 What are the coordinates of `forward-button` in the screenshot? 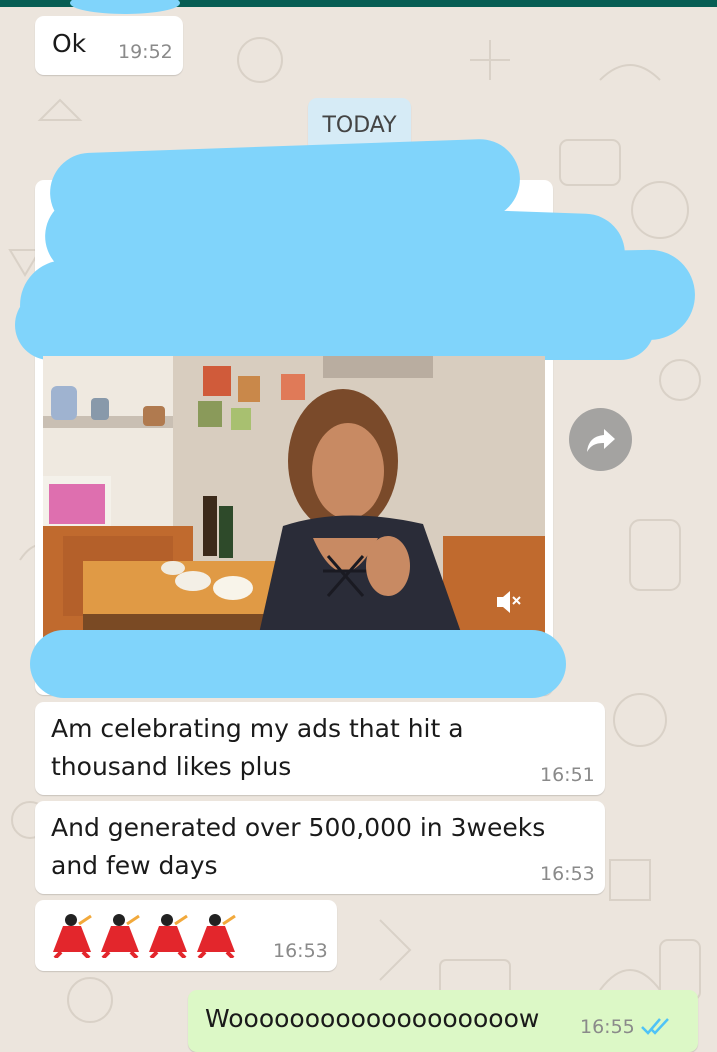 It's located at (600, 439).